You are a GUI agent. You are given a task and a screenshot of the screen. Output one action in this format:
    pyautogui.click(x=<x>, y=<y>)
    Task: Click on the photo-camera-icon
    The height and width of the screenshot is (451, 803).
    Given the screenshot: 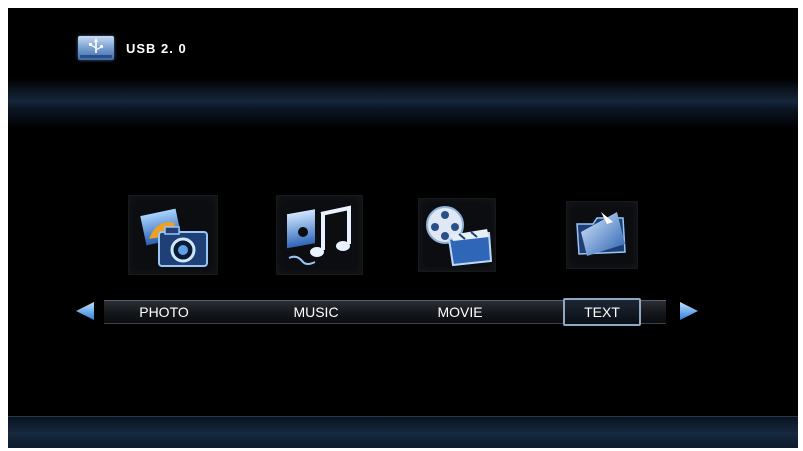 What is the action you would take?
    pyautogui.click(x=174, y=237)
    